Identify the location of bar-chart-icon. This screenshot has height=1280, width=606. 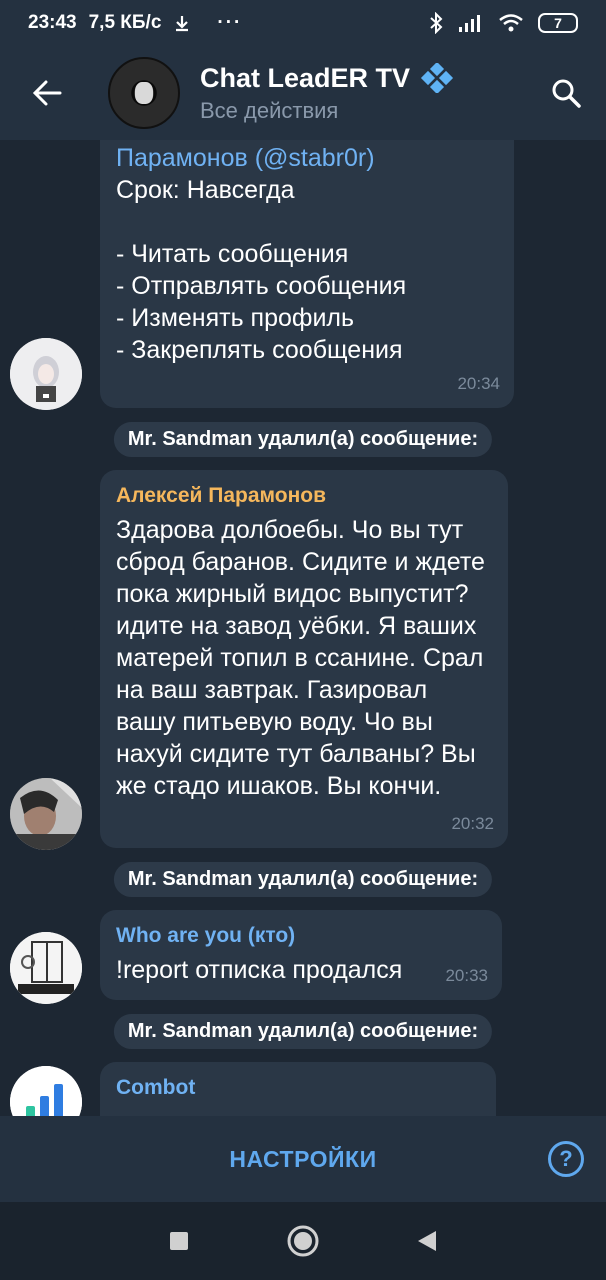
(46, 1091).